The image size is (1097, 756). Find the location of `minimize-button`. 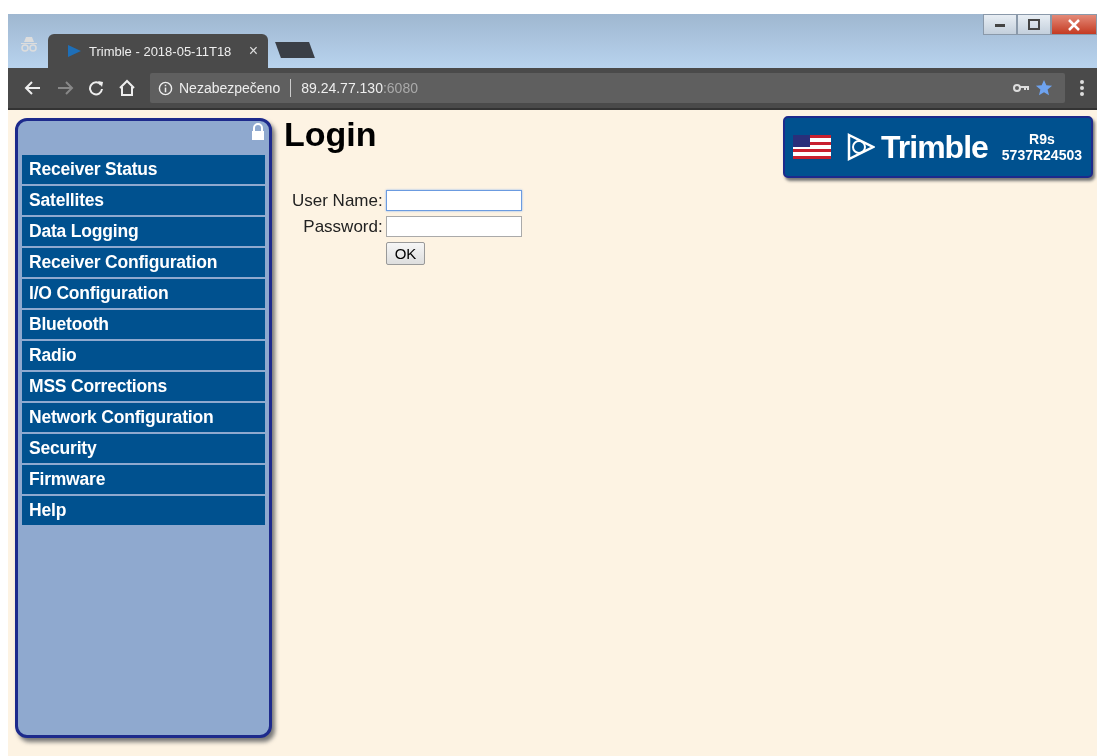

minimize-button is located at coordinates (1000, 24).